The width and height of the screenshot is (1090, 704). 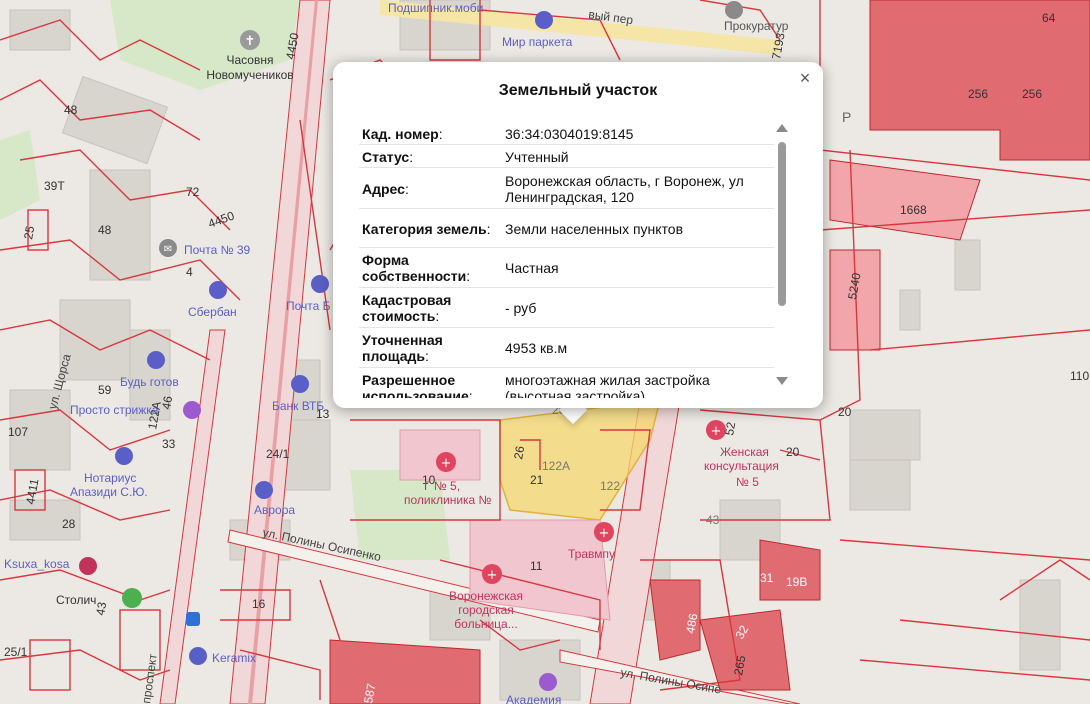 What do you see at coordinates (37, 564) in the screenshot?
I see `label-ksuxa: Ksuxa_kosa` at bounding box center [37, 564].